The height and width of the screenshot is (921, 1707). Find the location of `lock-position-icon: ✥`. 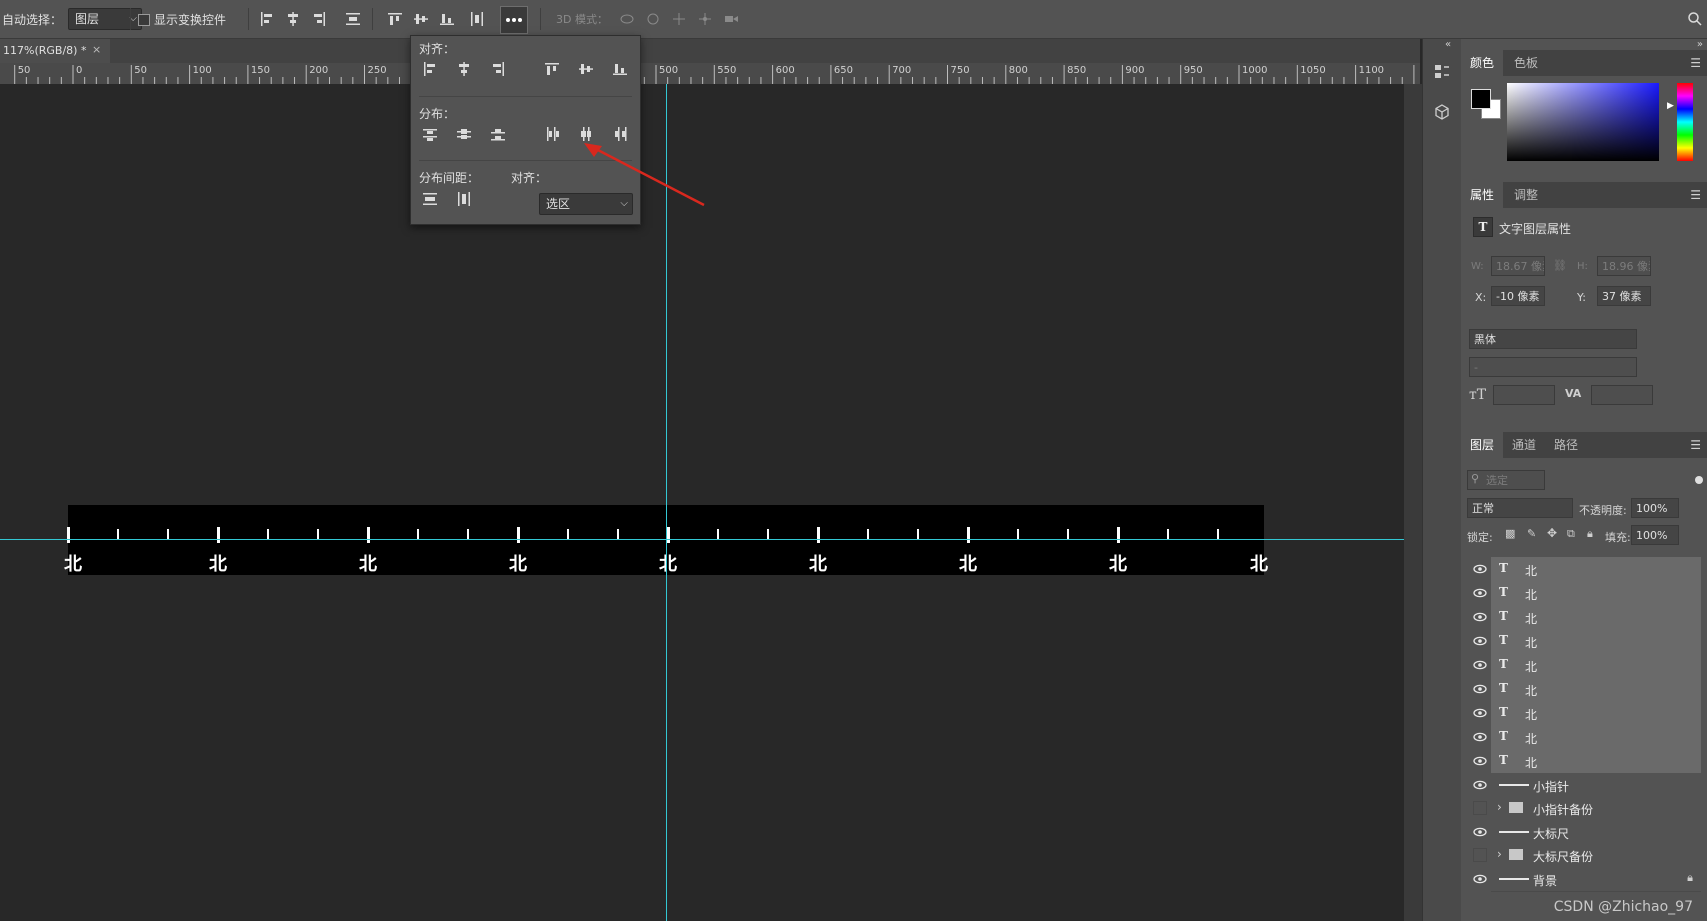

lock-position-icon: ✥ is located at coordinates (1552, 533).